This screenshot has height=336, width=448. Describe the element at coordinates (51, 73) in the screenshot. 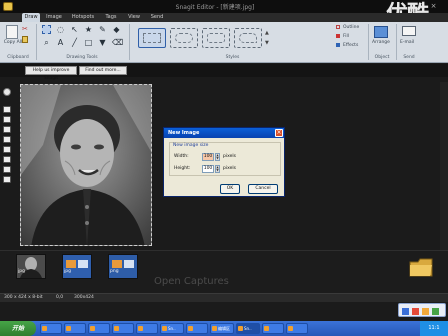

I see `improve-snagit-button: Help us improve Snagit` at that location.